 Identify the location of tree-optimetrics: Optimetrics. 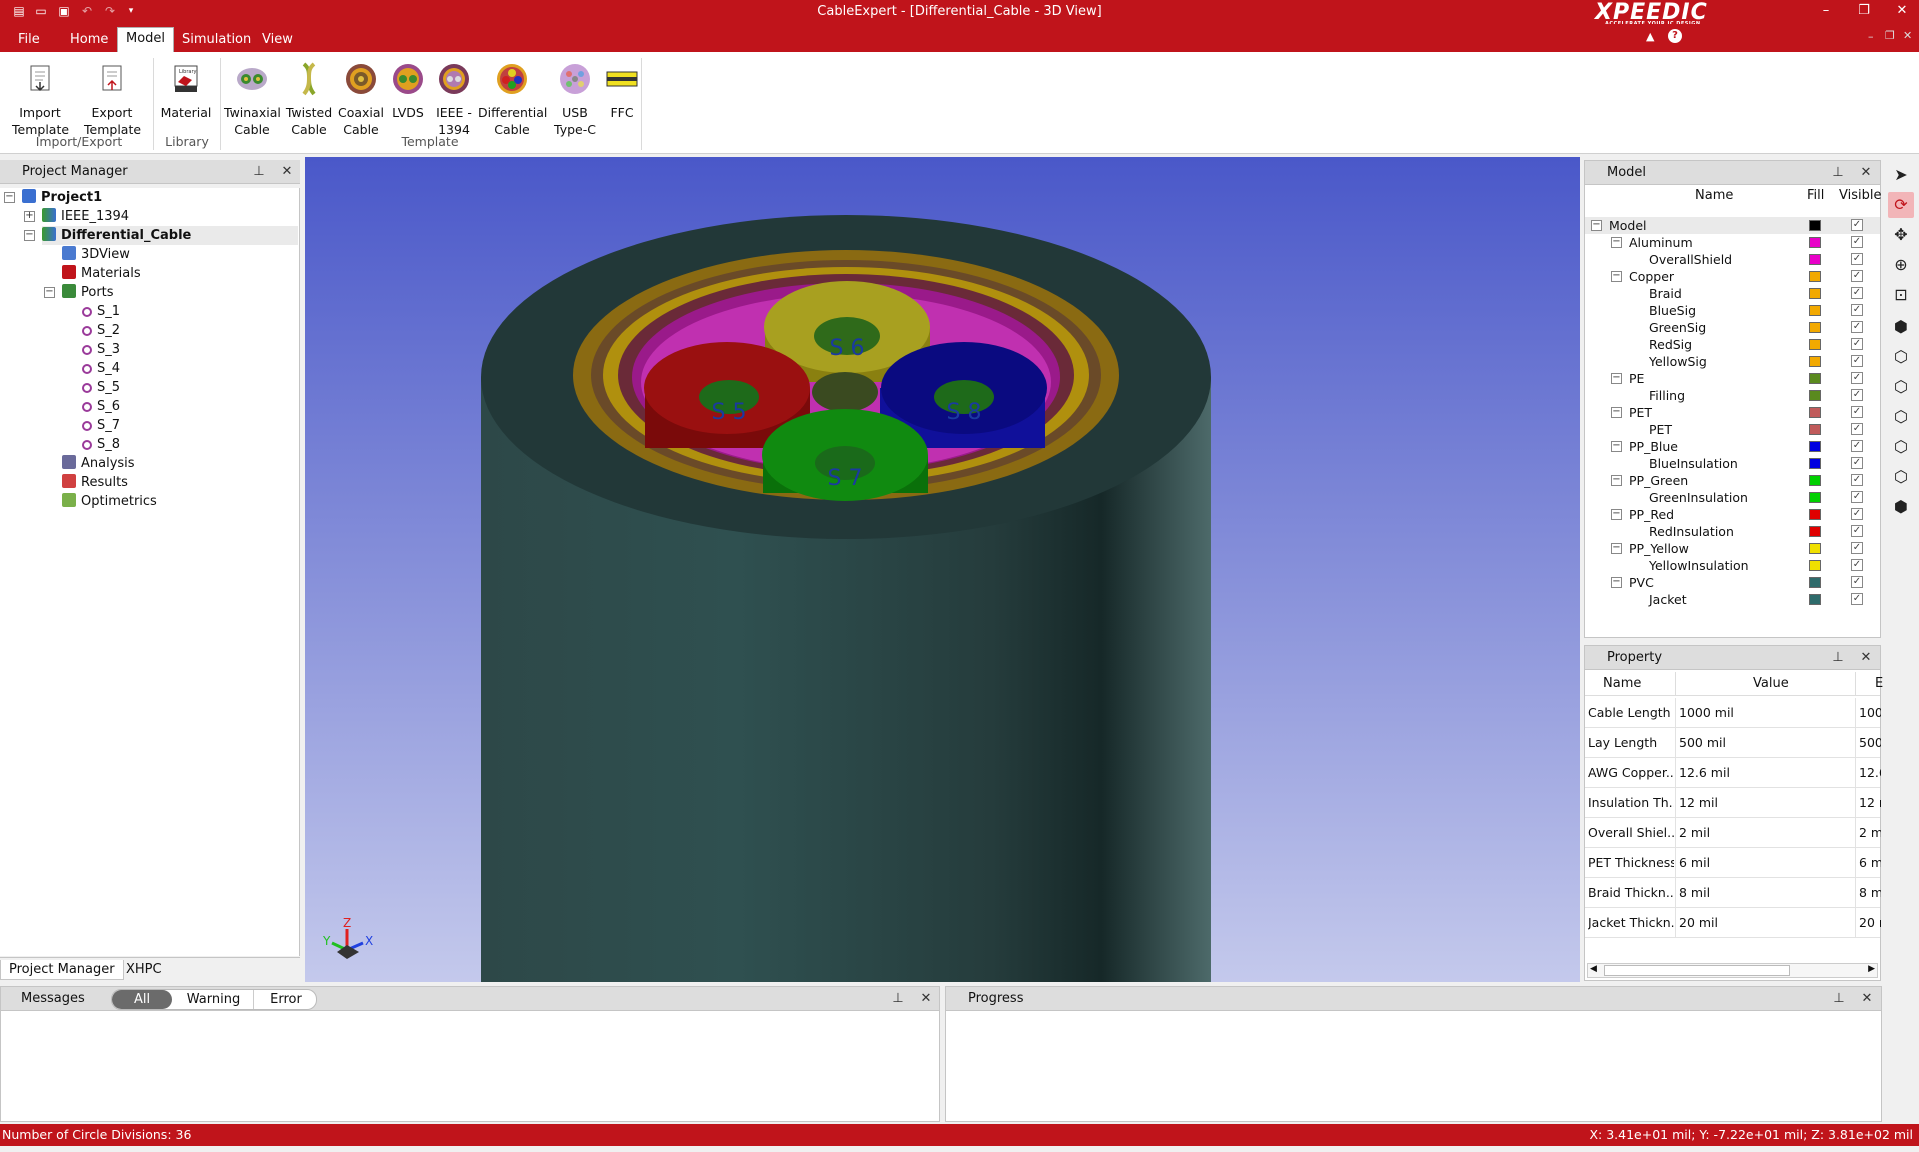
(109, 501).